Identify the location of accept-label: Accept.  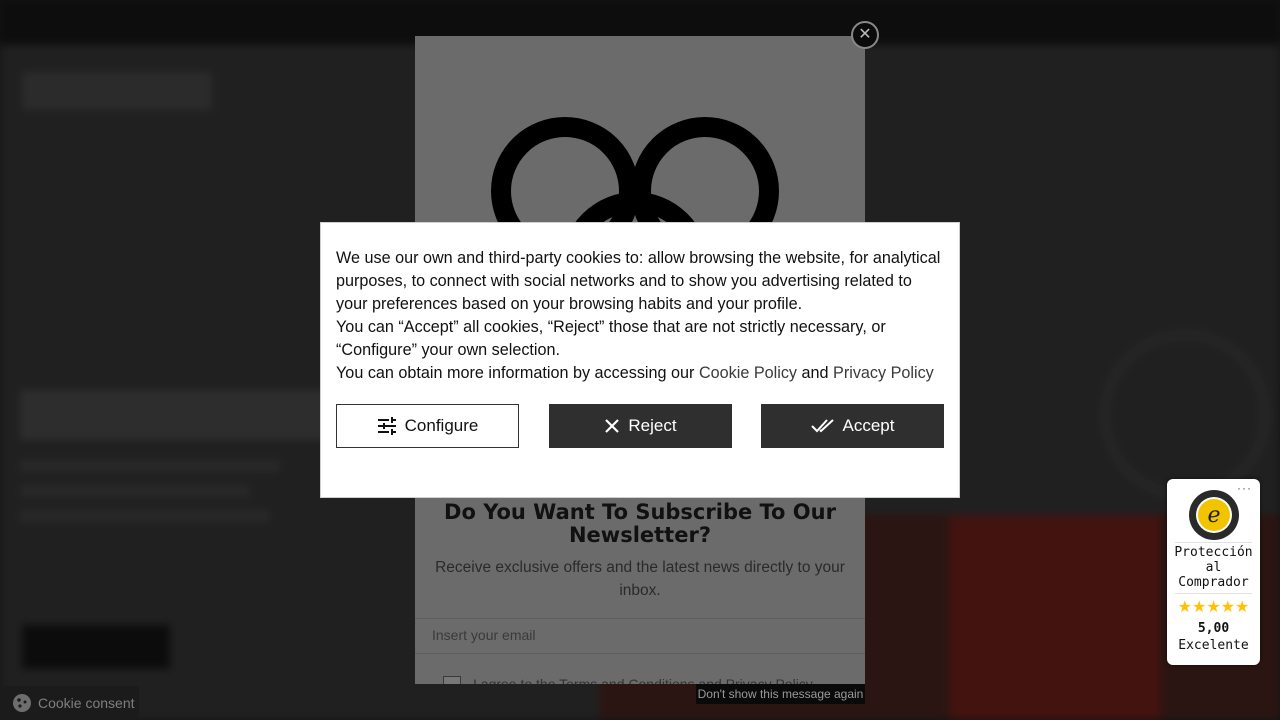
(868, 425).